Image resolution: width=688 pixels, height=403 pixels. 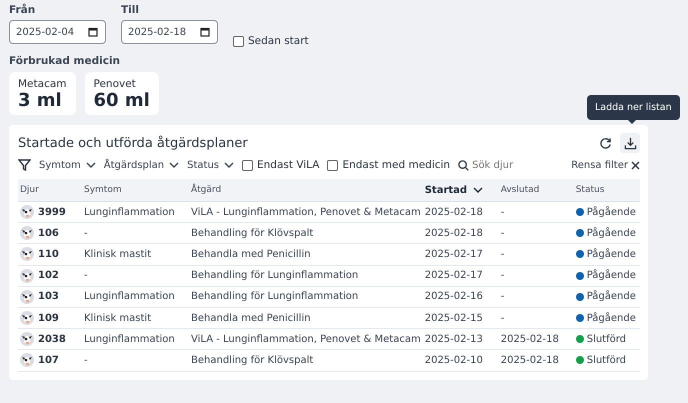 I want to click on column-header: Djur, so click(x=29, y=190).